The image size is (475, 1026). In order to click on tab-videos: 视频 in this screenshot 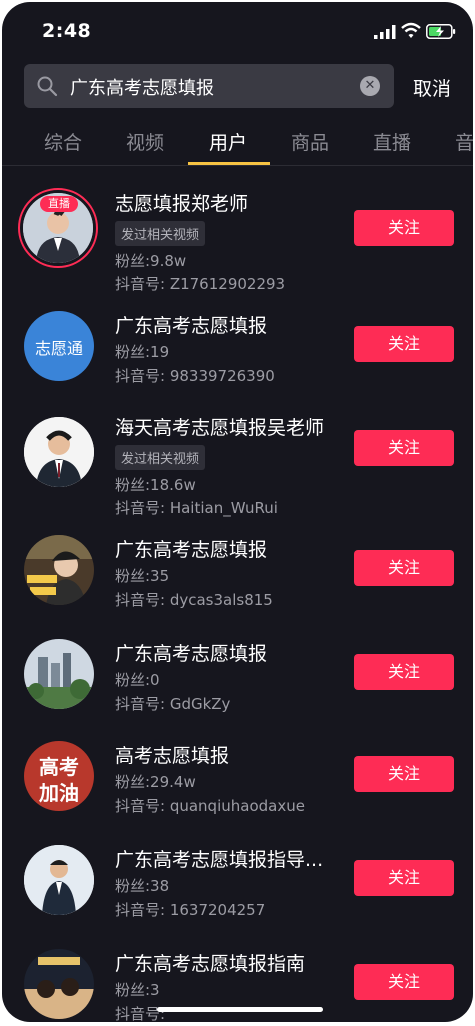, I will do `click(145, 141)`.